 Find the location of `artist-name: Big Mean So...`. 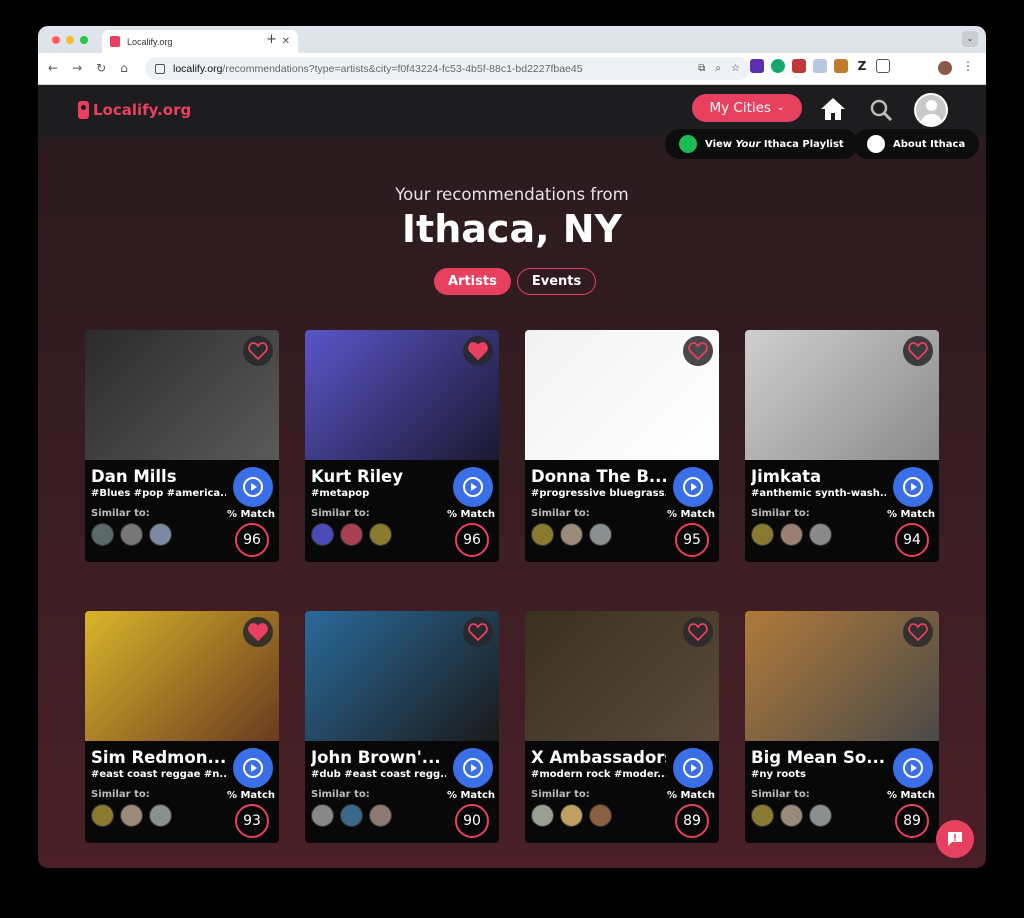

artist-name: Big Mean So... is located at coordinates (818, 757).